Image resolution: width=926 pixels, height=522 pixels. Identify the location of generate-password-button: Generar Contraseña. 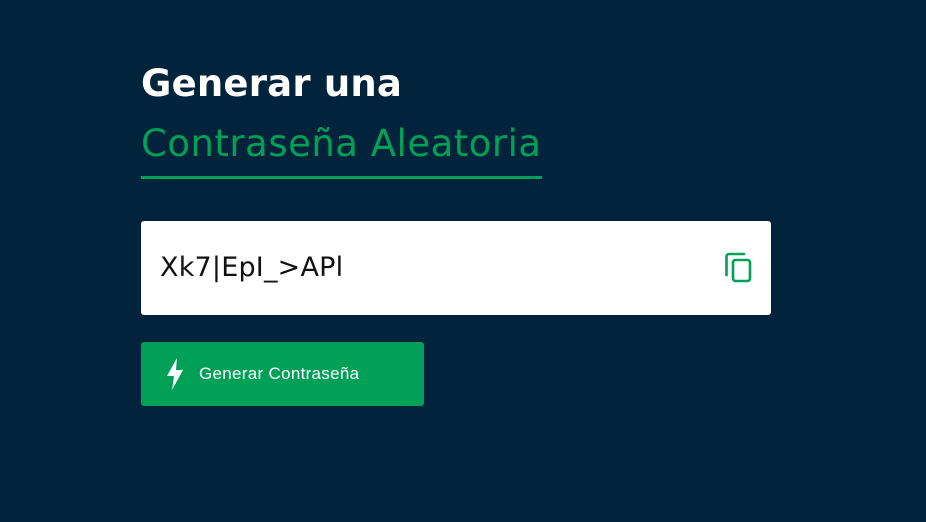
(282, 374).